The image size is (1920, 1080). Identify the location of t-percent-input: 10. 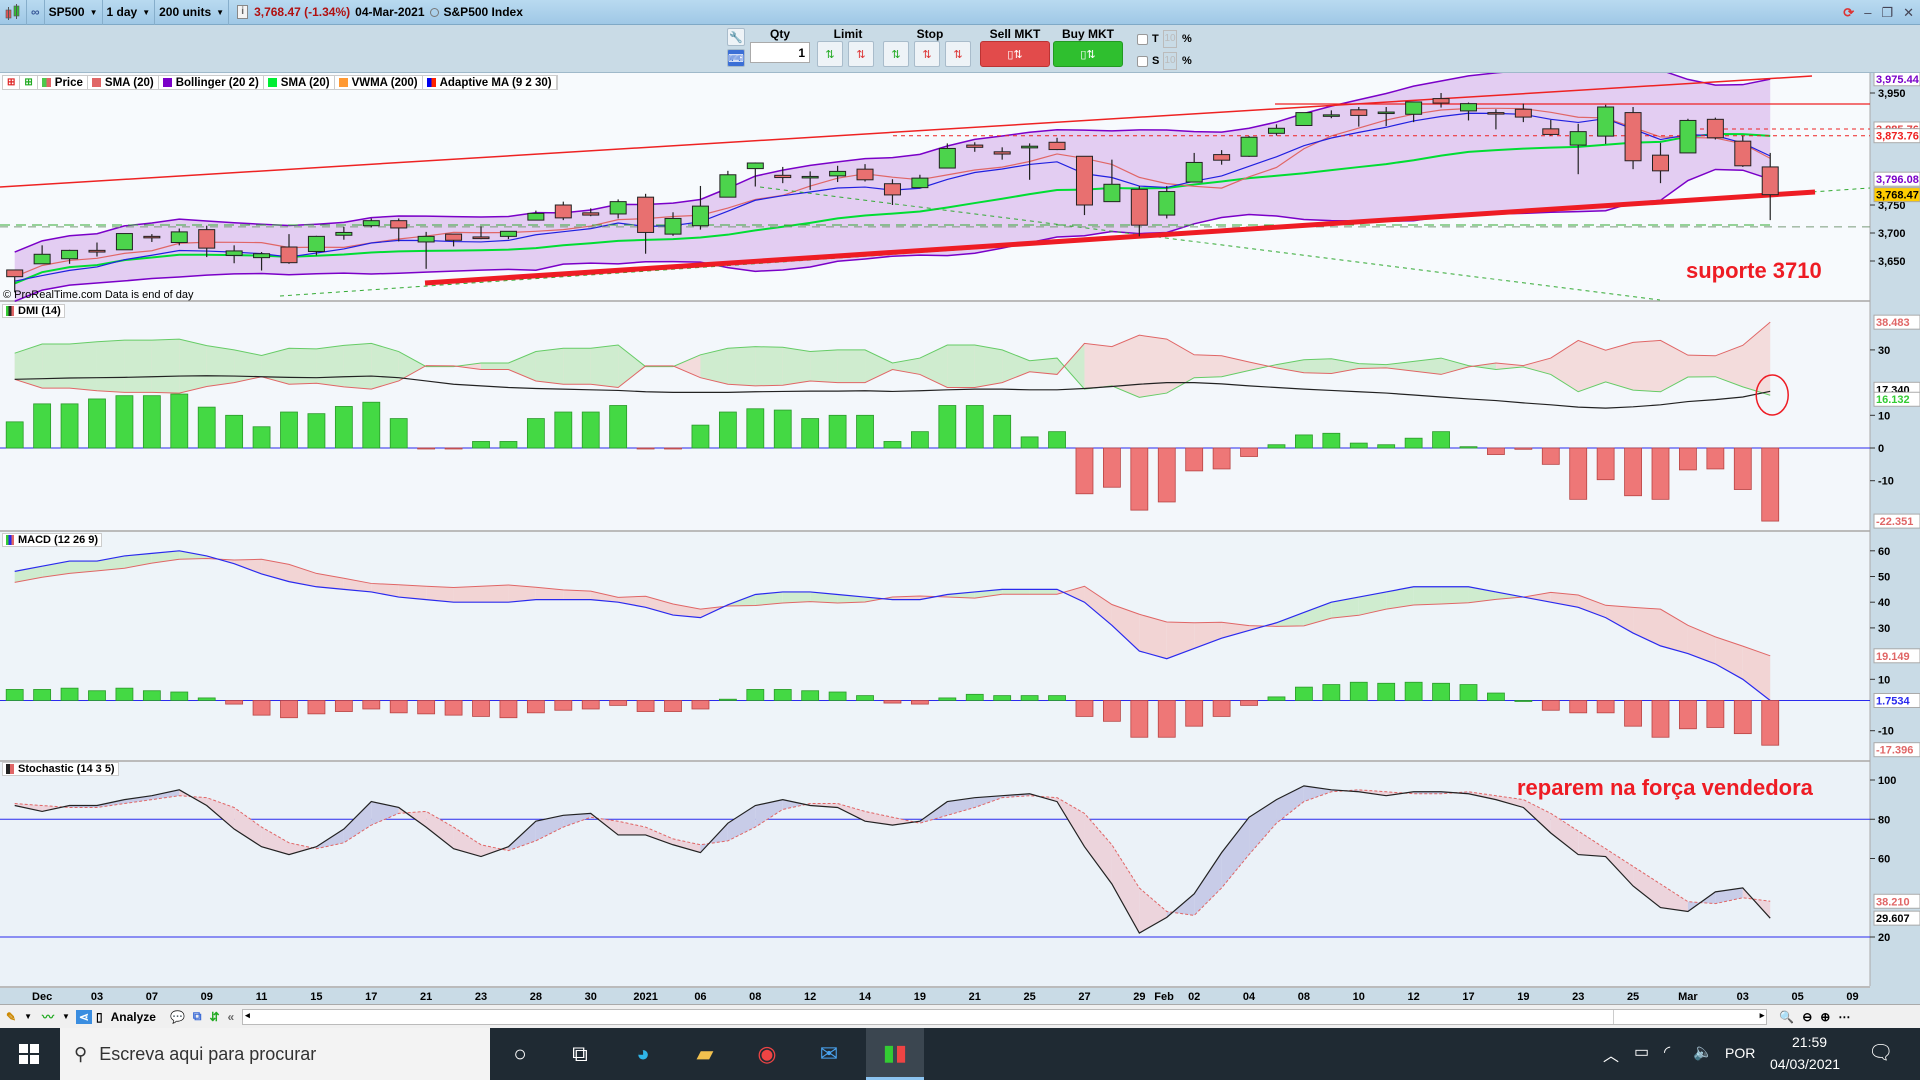
(1170, 39).